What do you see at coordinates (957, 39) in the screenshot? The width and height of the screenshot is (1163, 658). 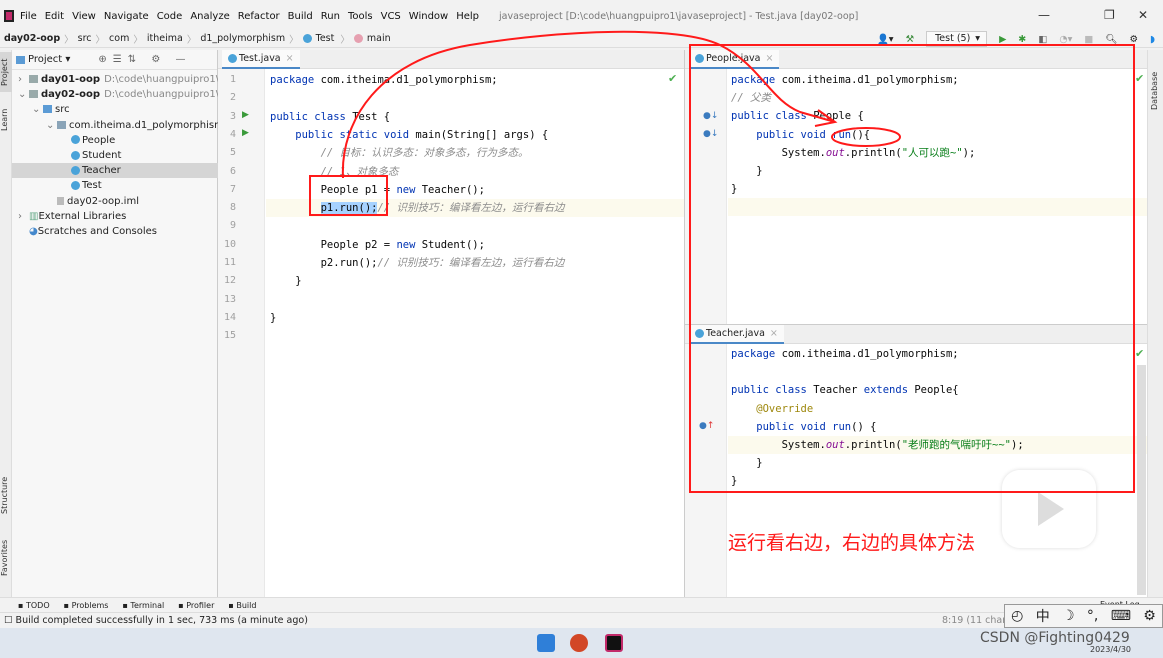 I see `run-config-select: Test (5) ▾` at bounding box center [957, 39].